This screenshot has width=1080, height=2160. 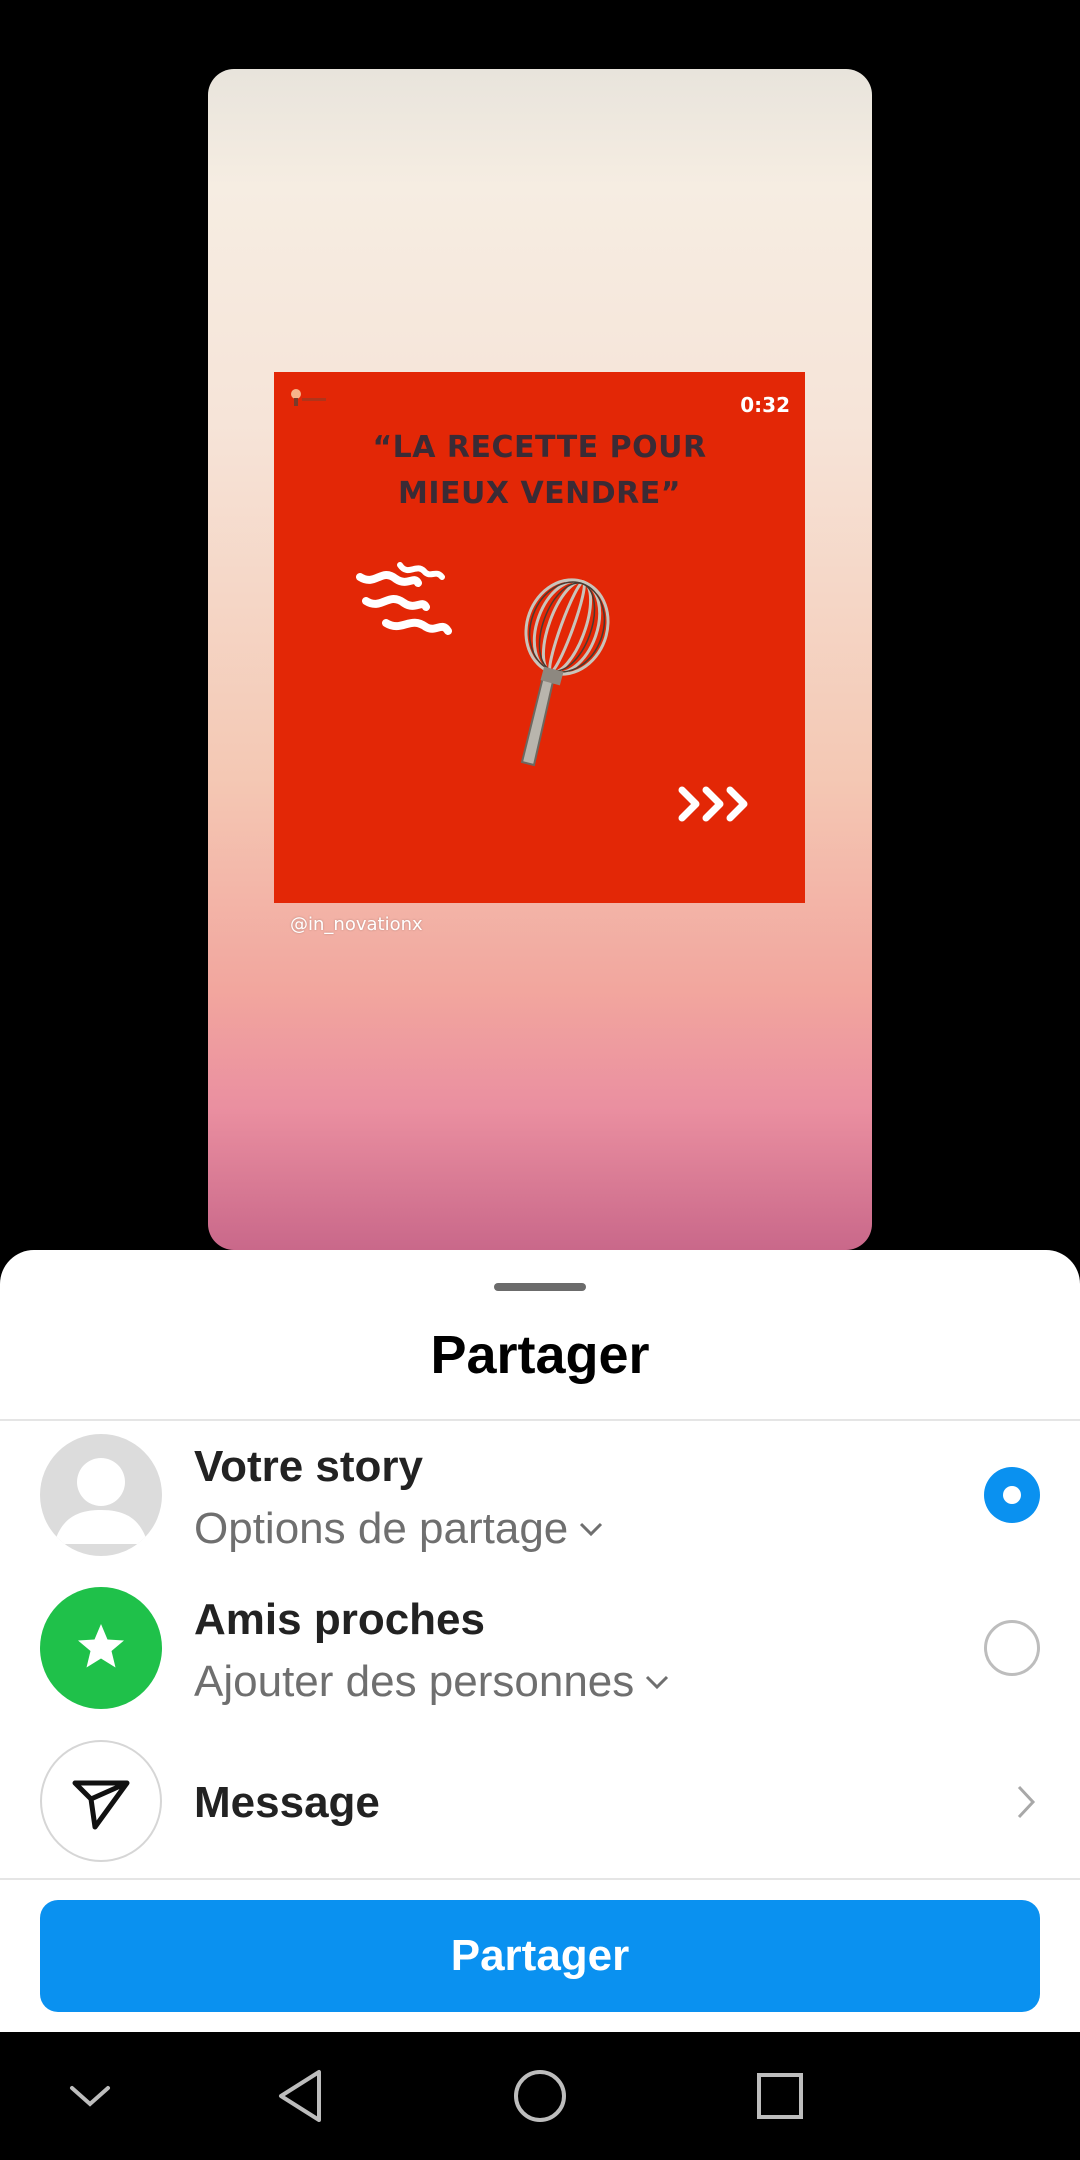 I want to click on profile-avatar-icon, so click(x=101, y=1495).